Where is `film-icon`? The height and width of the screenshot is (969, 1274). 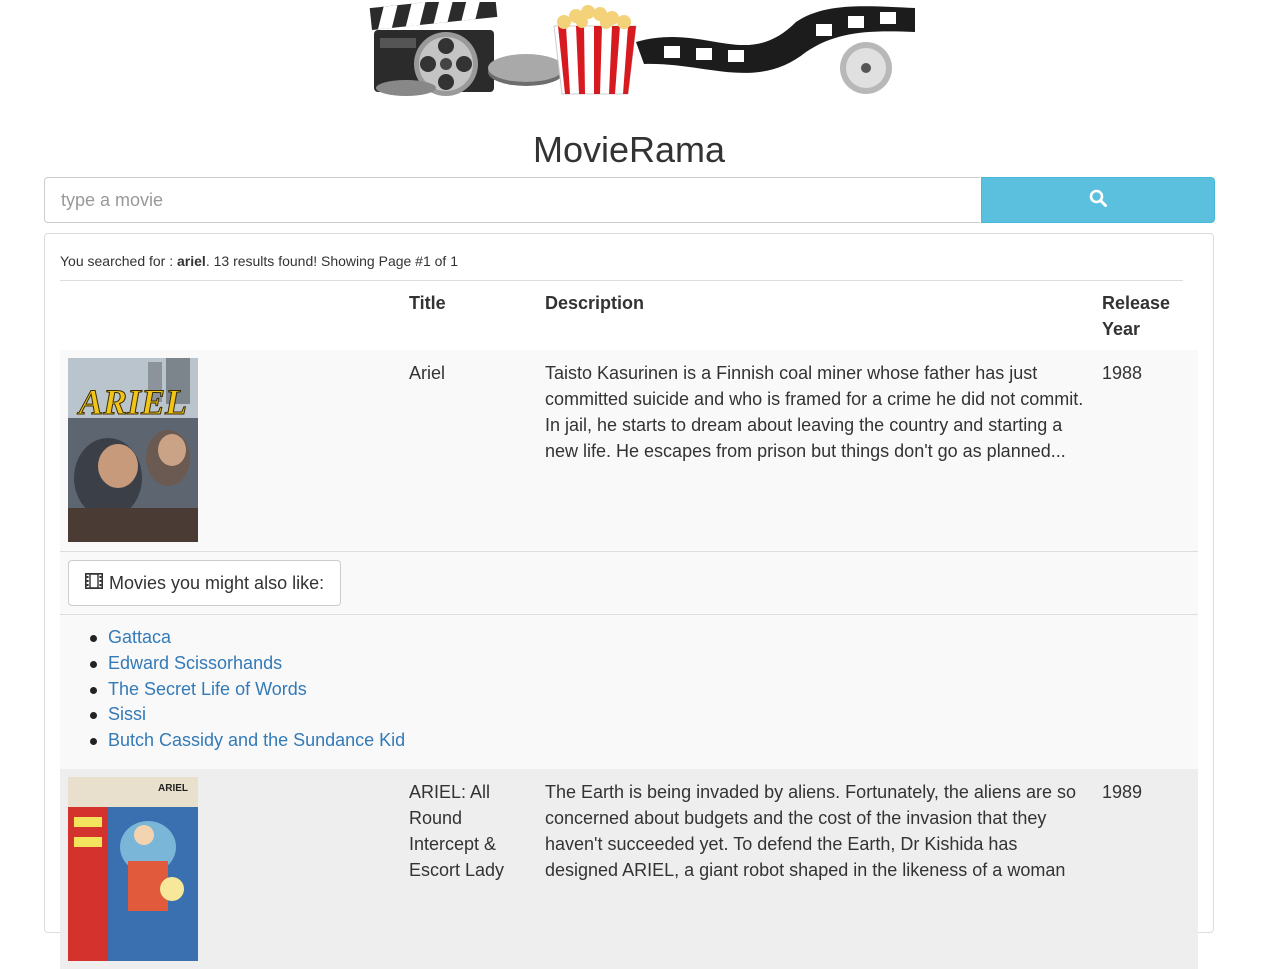 film-icon is located at coordinates (94, 583).